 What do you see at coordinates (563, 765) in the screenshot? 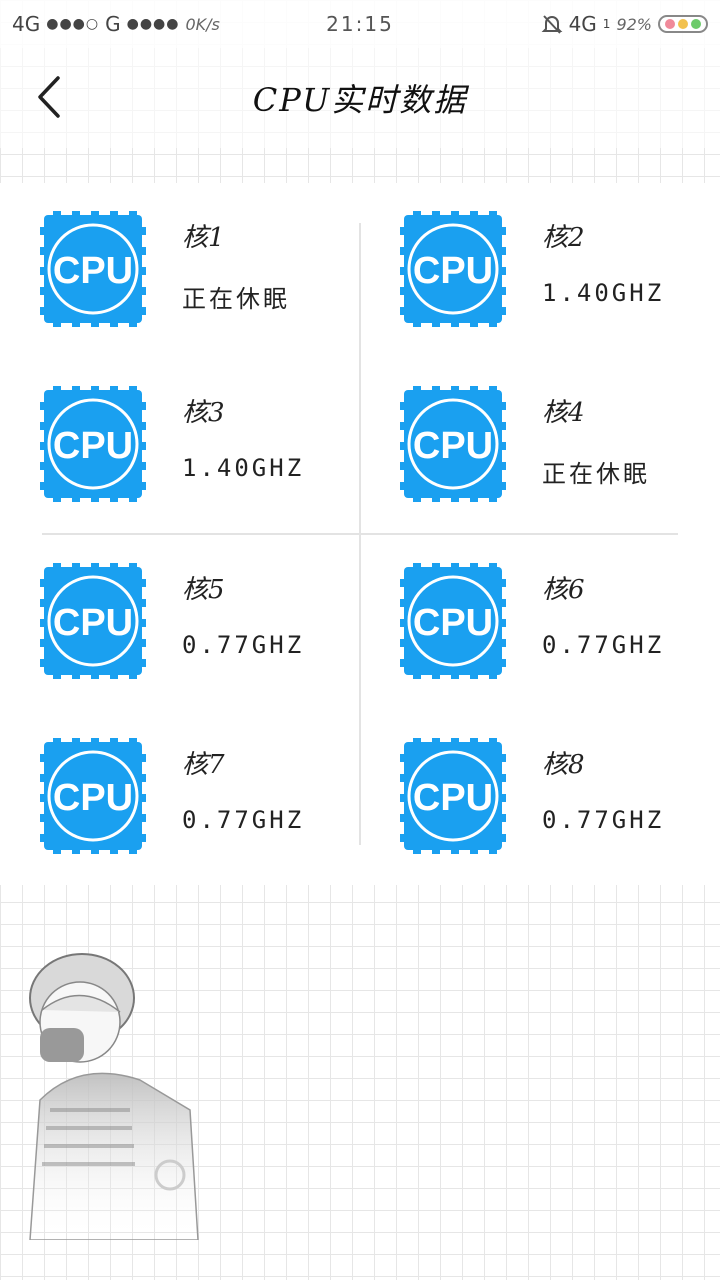
I see `core-name: 核8` at bounding box center [563, 765].